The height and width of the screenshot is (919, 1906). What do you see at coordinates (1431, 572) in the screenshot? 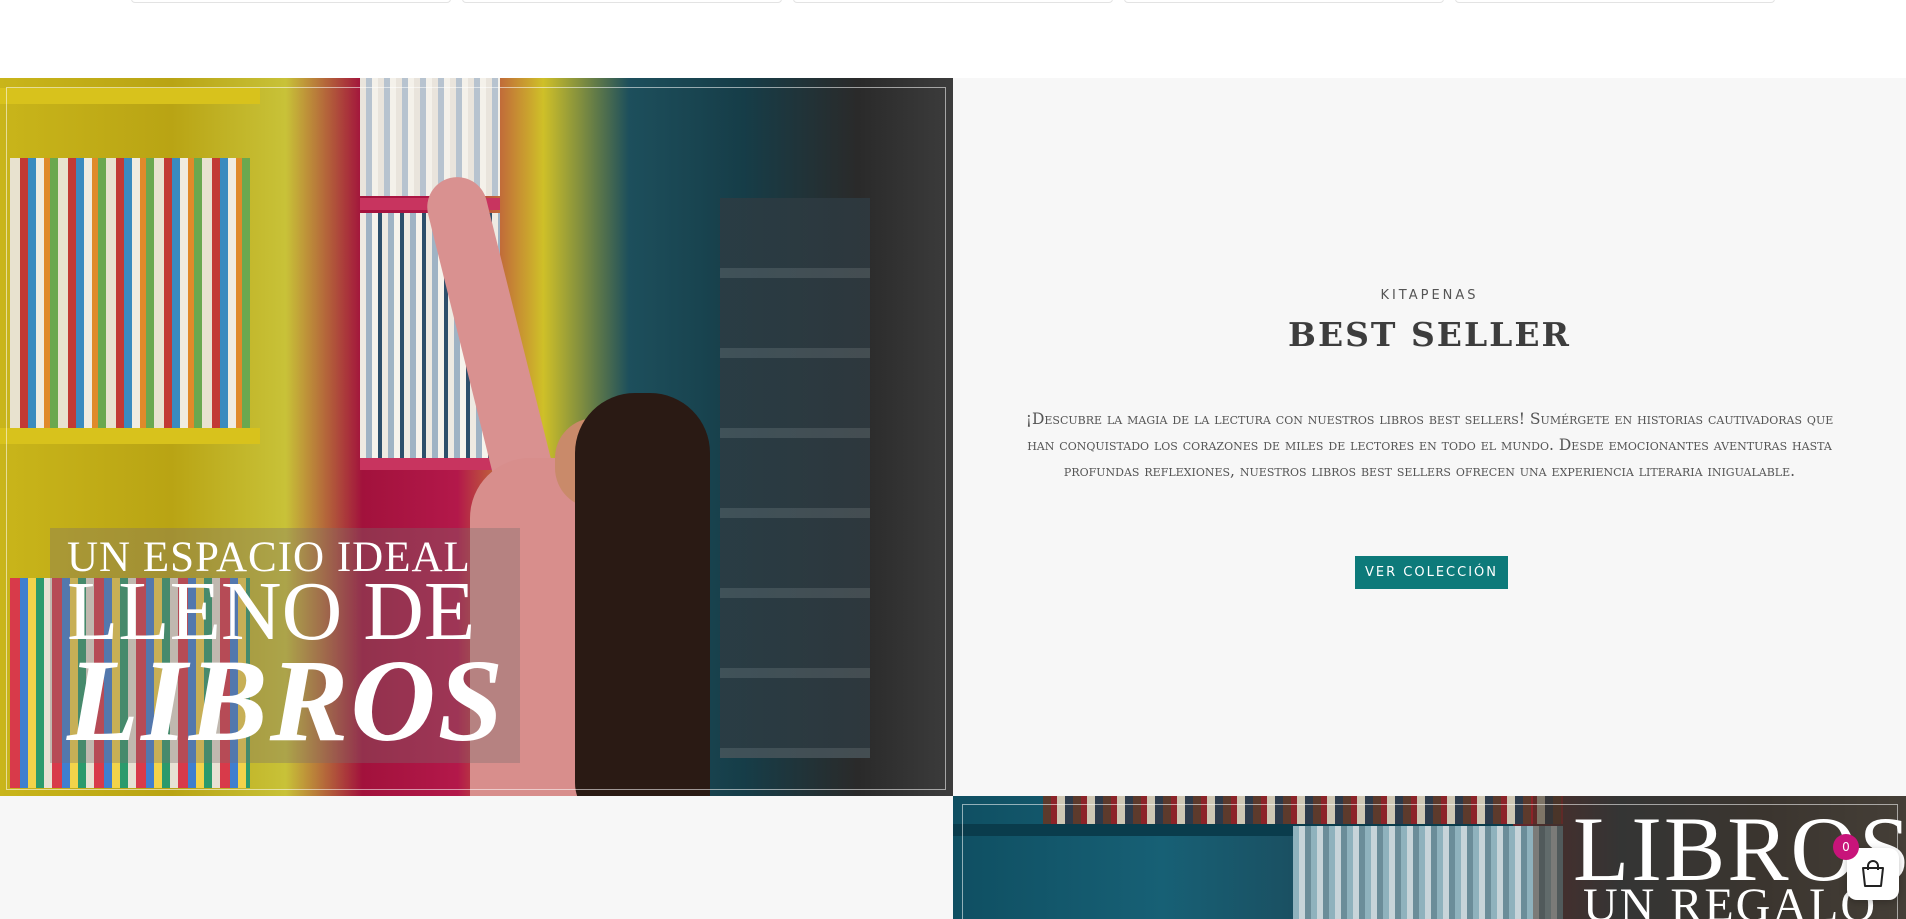
I see `view-collection-button: VER COLECCIÓN` at bounding box center [1431, 572].